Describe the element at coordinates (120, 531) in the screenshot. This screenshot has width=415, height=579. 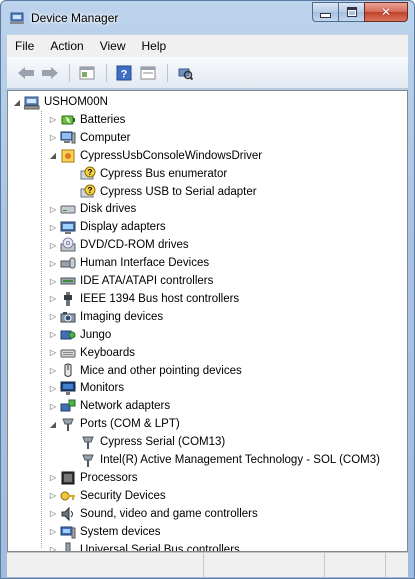
I see `tree-item-label: System devices` at that location.